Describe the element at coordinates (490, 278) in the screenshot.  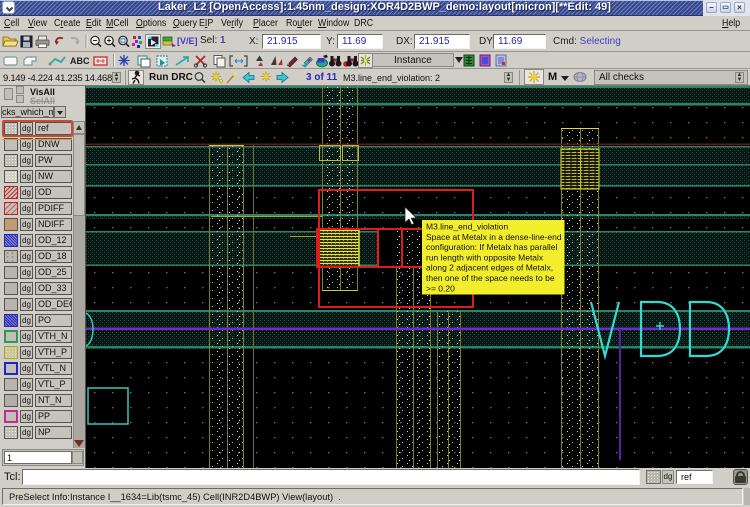
I see `svg-text:then one of the space needs to: then one of the space needs to be` at that location.